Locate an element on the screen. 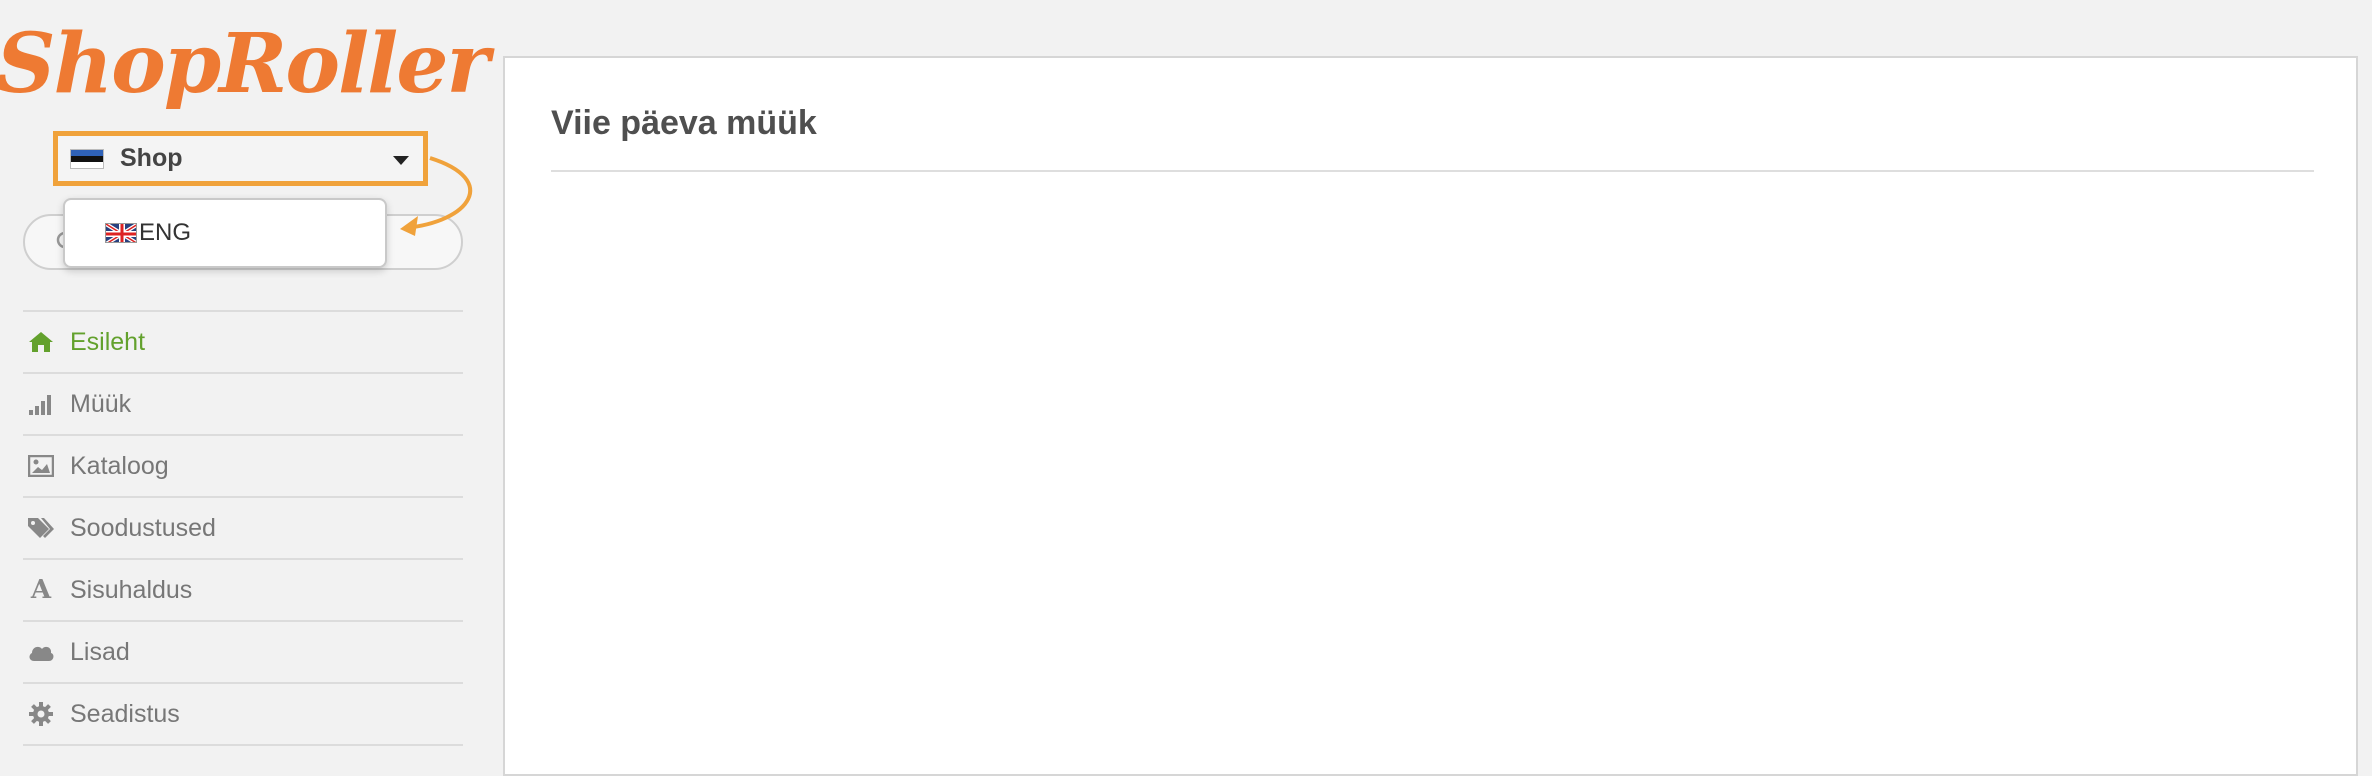  shop-selector-label: Shop is located at coordinates (151, 158).